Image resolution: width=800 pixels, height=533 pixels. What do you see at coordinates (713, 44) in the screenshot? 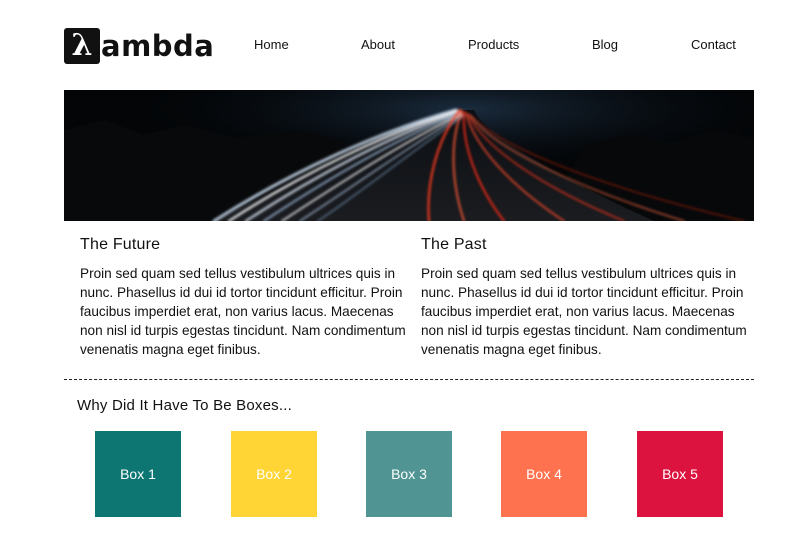
I see `nav-link-contact: Contact` at bounding box center [713, 44].